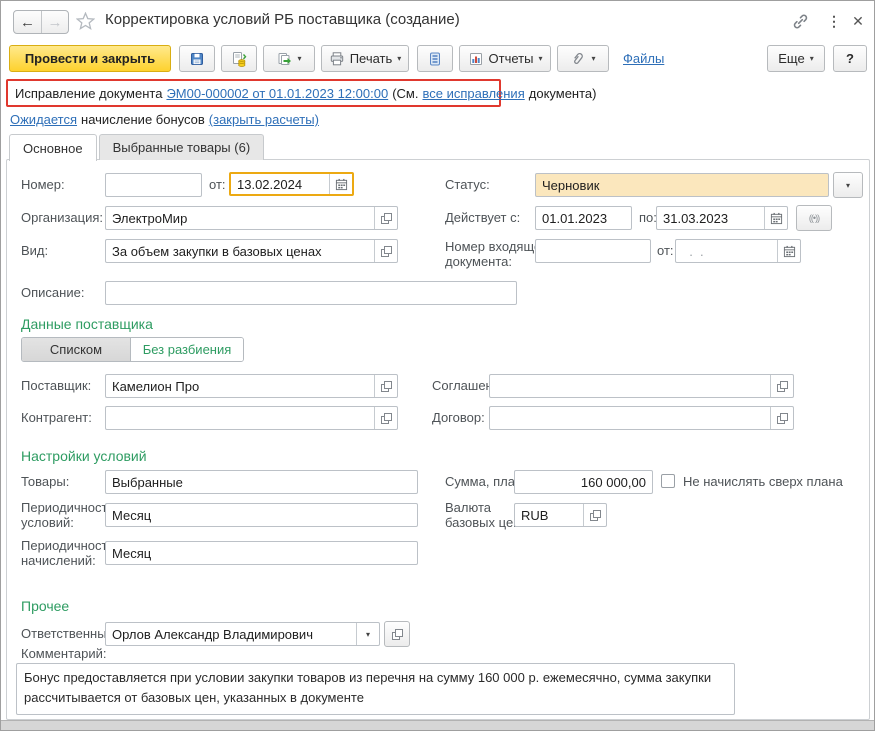 Image resolution: width=875 pixels, height=731 pixels. Describe the element at coordinates (45, 606) in the screenshot. I see `other-section-title: Прочее` at that location.